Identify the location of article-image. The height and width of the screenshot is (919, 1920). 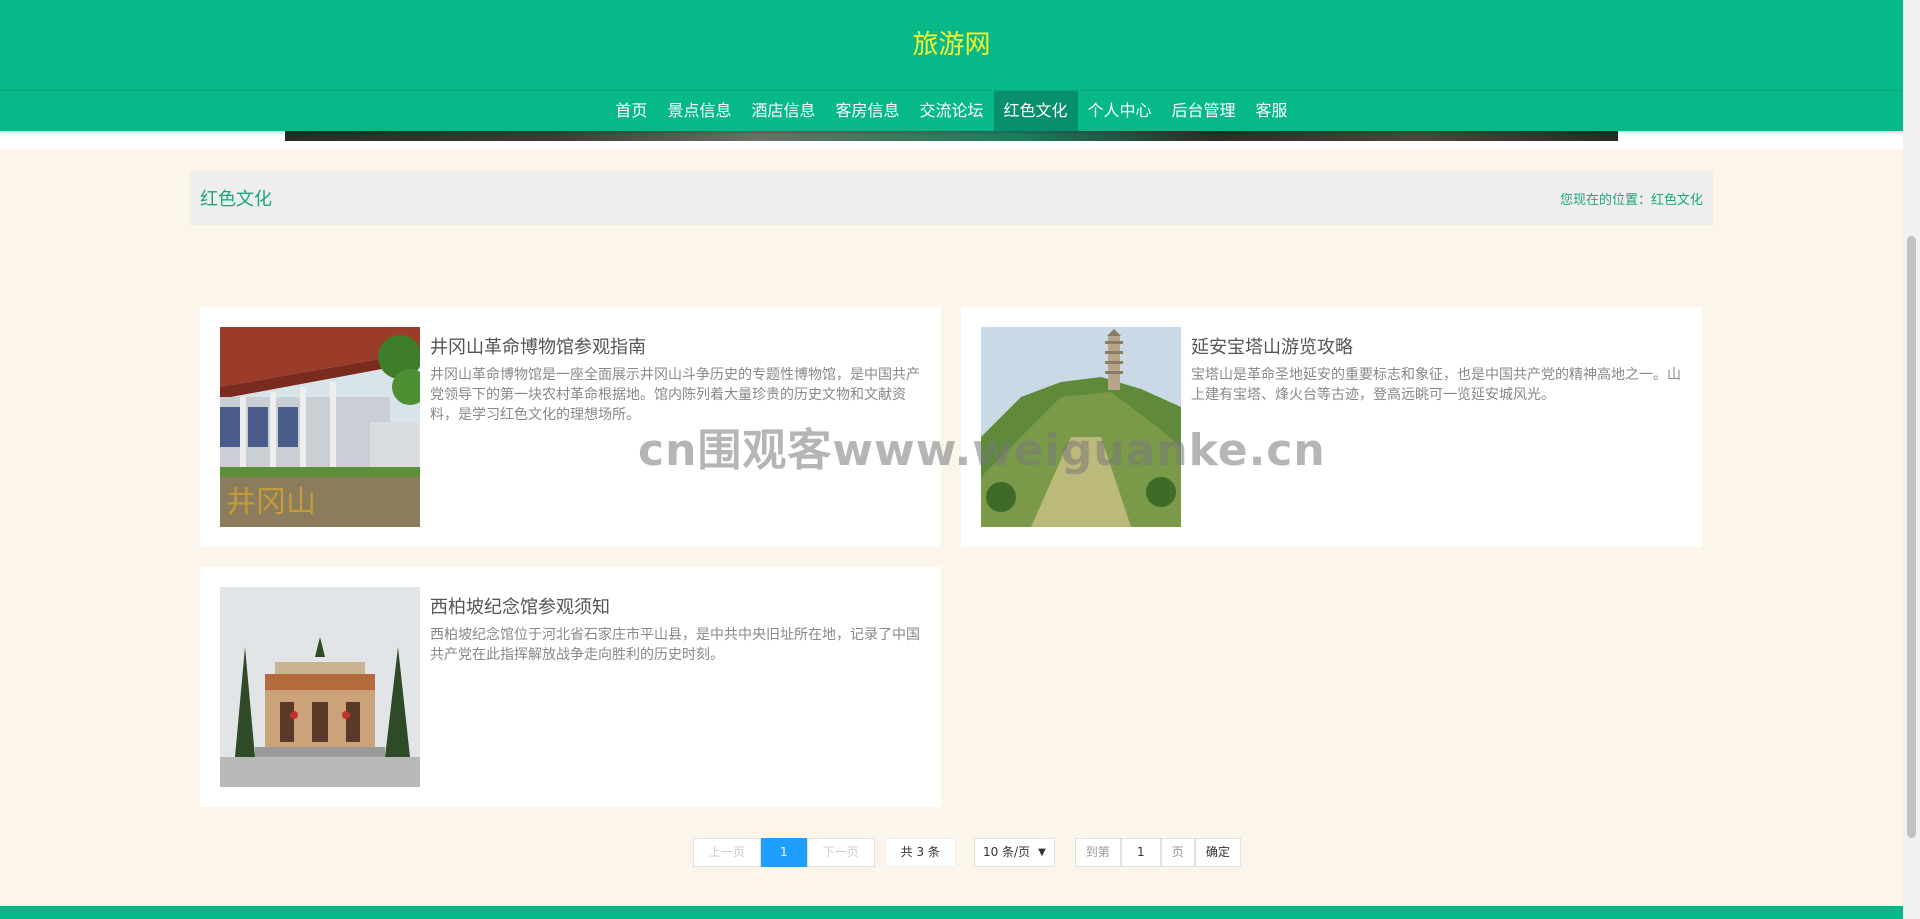
(320, 687).